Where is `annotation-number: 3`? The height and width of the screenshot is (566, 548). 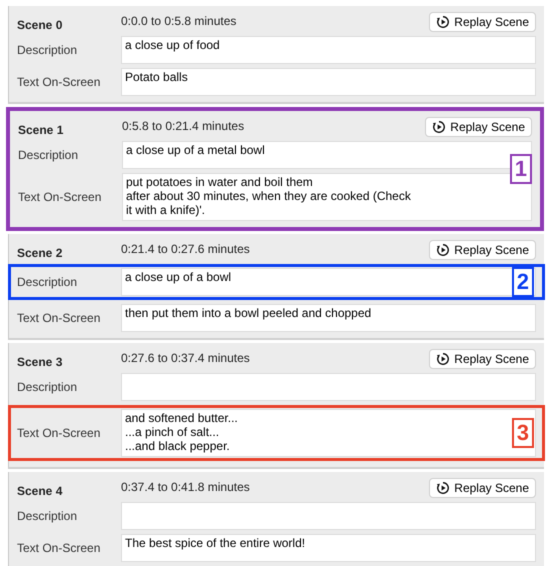 annotation-number: 3 is located at coordinates (523, 433).